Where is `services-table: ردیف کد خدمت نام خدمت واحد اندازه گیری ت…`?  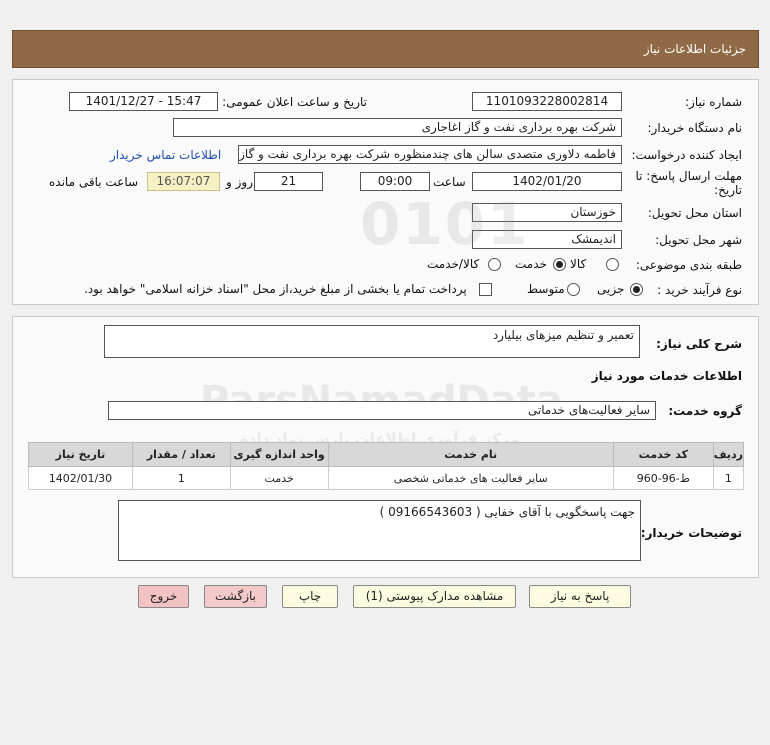
services-table: ردیف کد خدمت نام خدمت واحد اندازه گیری ت… is located at coordinates (386, 466).